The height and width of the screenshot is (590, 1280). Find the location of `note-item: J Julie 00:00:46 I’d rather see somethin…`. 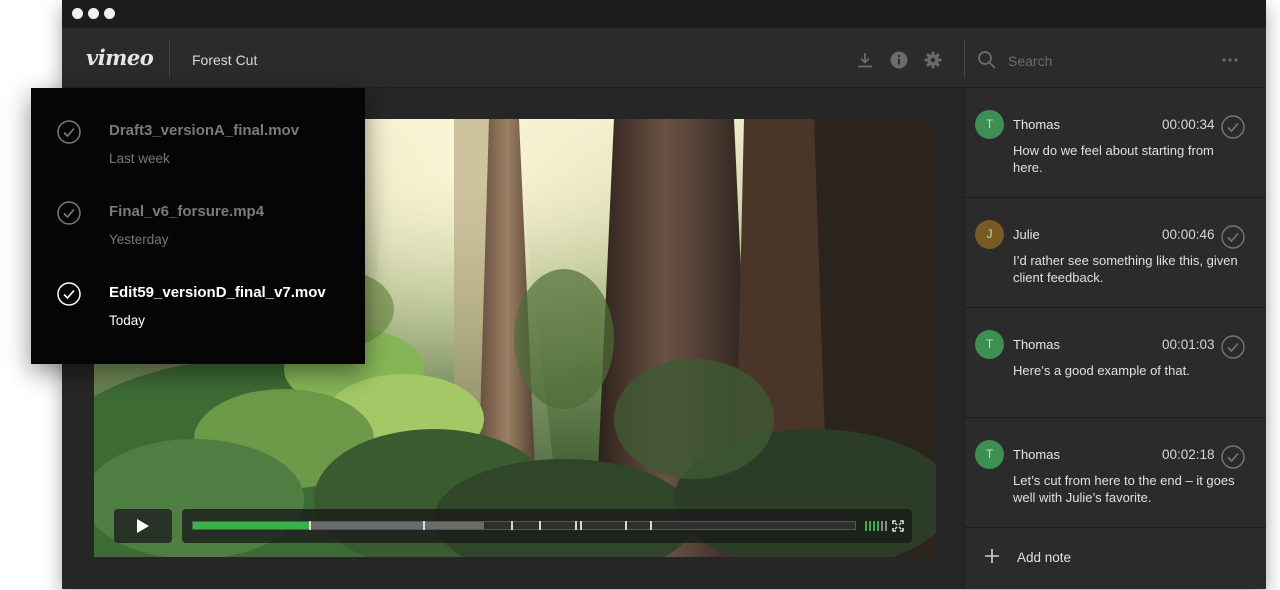

note-item: J Julie 00:00:46 I’d rather see somethin… is located at coordinates (1115, 253).